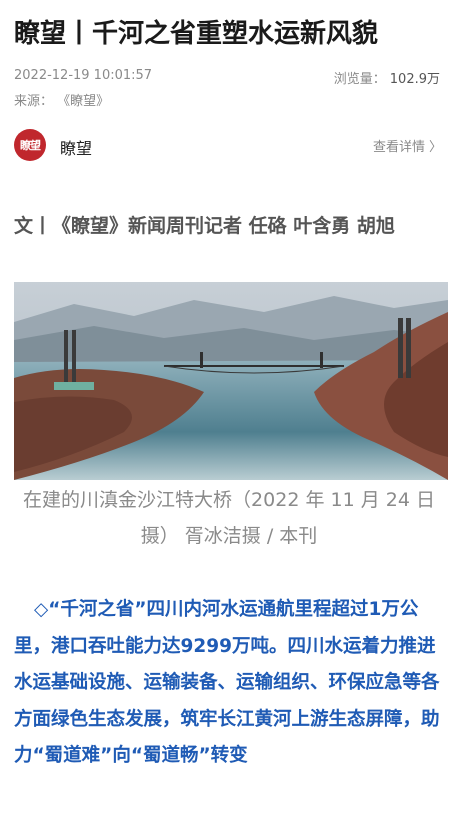 Image resolution: width=456 pixels, height=813 pixels. I want to click on view-count: 浏览量： 102.9万, so click(387, 77).